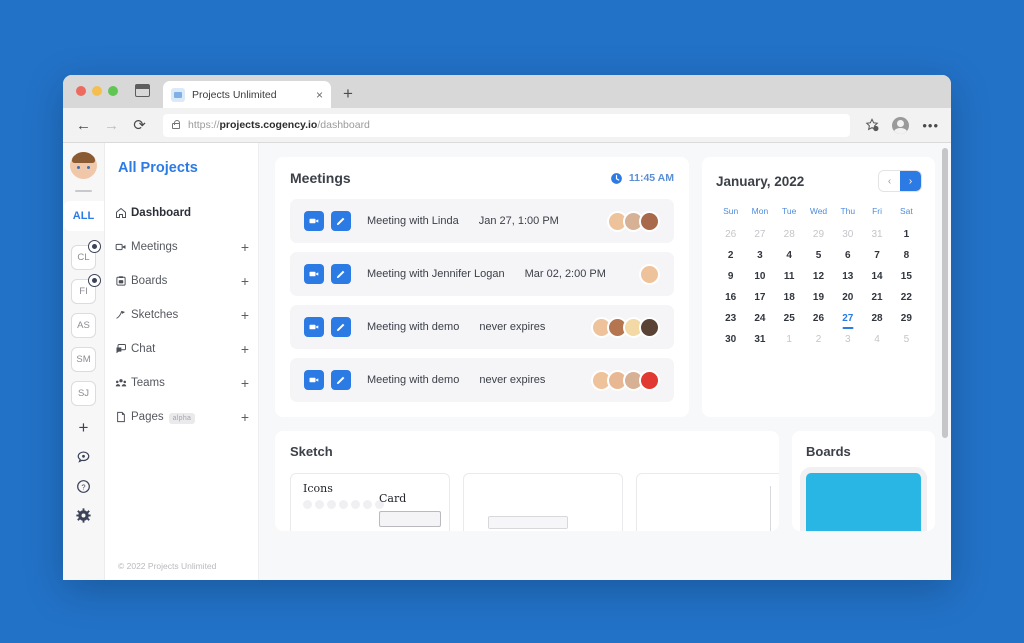 The height and width of the screenshot is (643, 1024). What do you see at coordinates (945, 293) in the screenshot?
I see `vertical-scrollbar` at bounding box center [945, 293].